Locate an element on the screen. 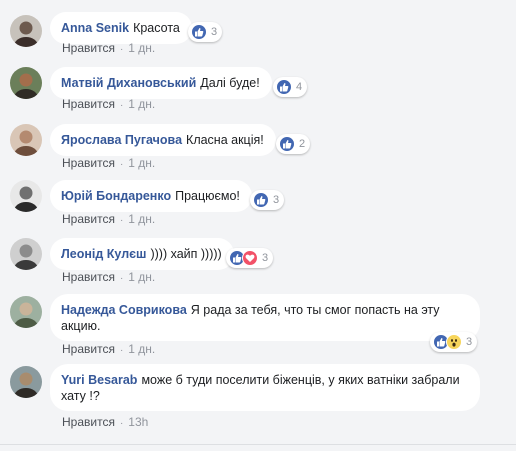 The image size is (516, 451). wow-reaction-icon is located at coordinates (454, 342).